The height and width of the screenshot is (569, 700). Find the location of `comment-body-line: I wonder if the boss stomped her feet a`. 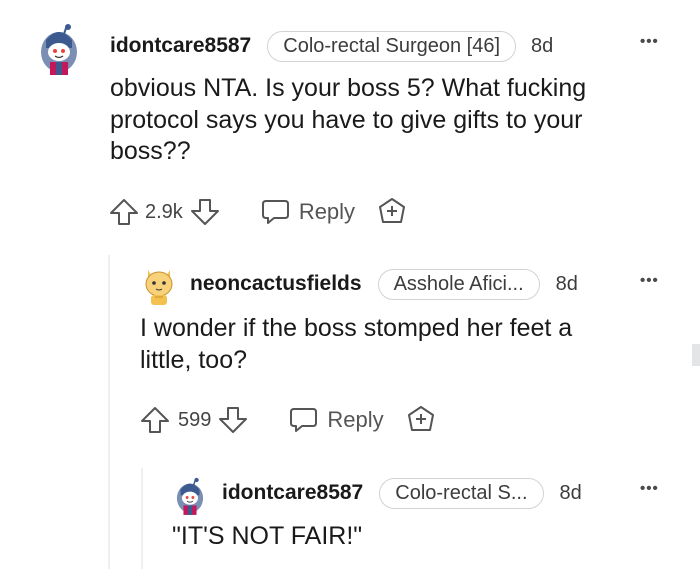

comment-body-line: I wonder if the boss stomped her feet a is located at coordinates (356, 328).